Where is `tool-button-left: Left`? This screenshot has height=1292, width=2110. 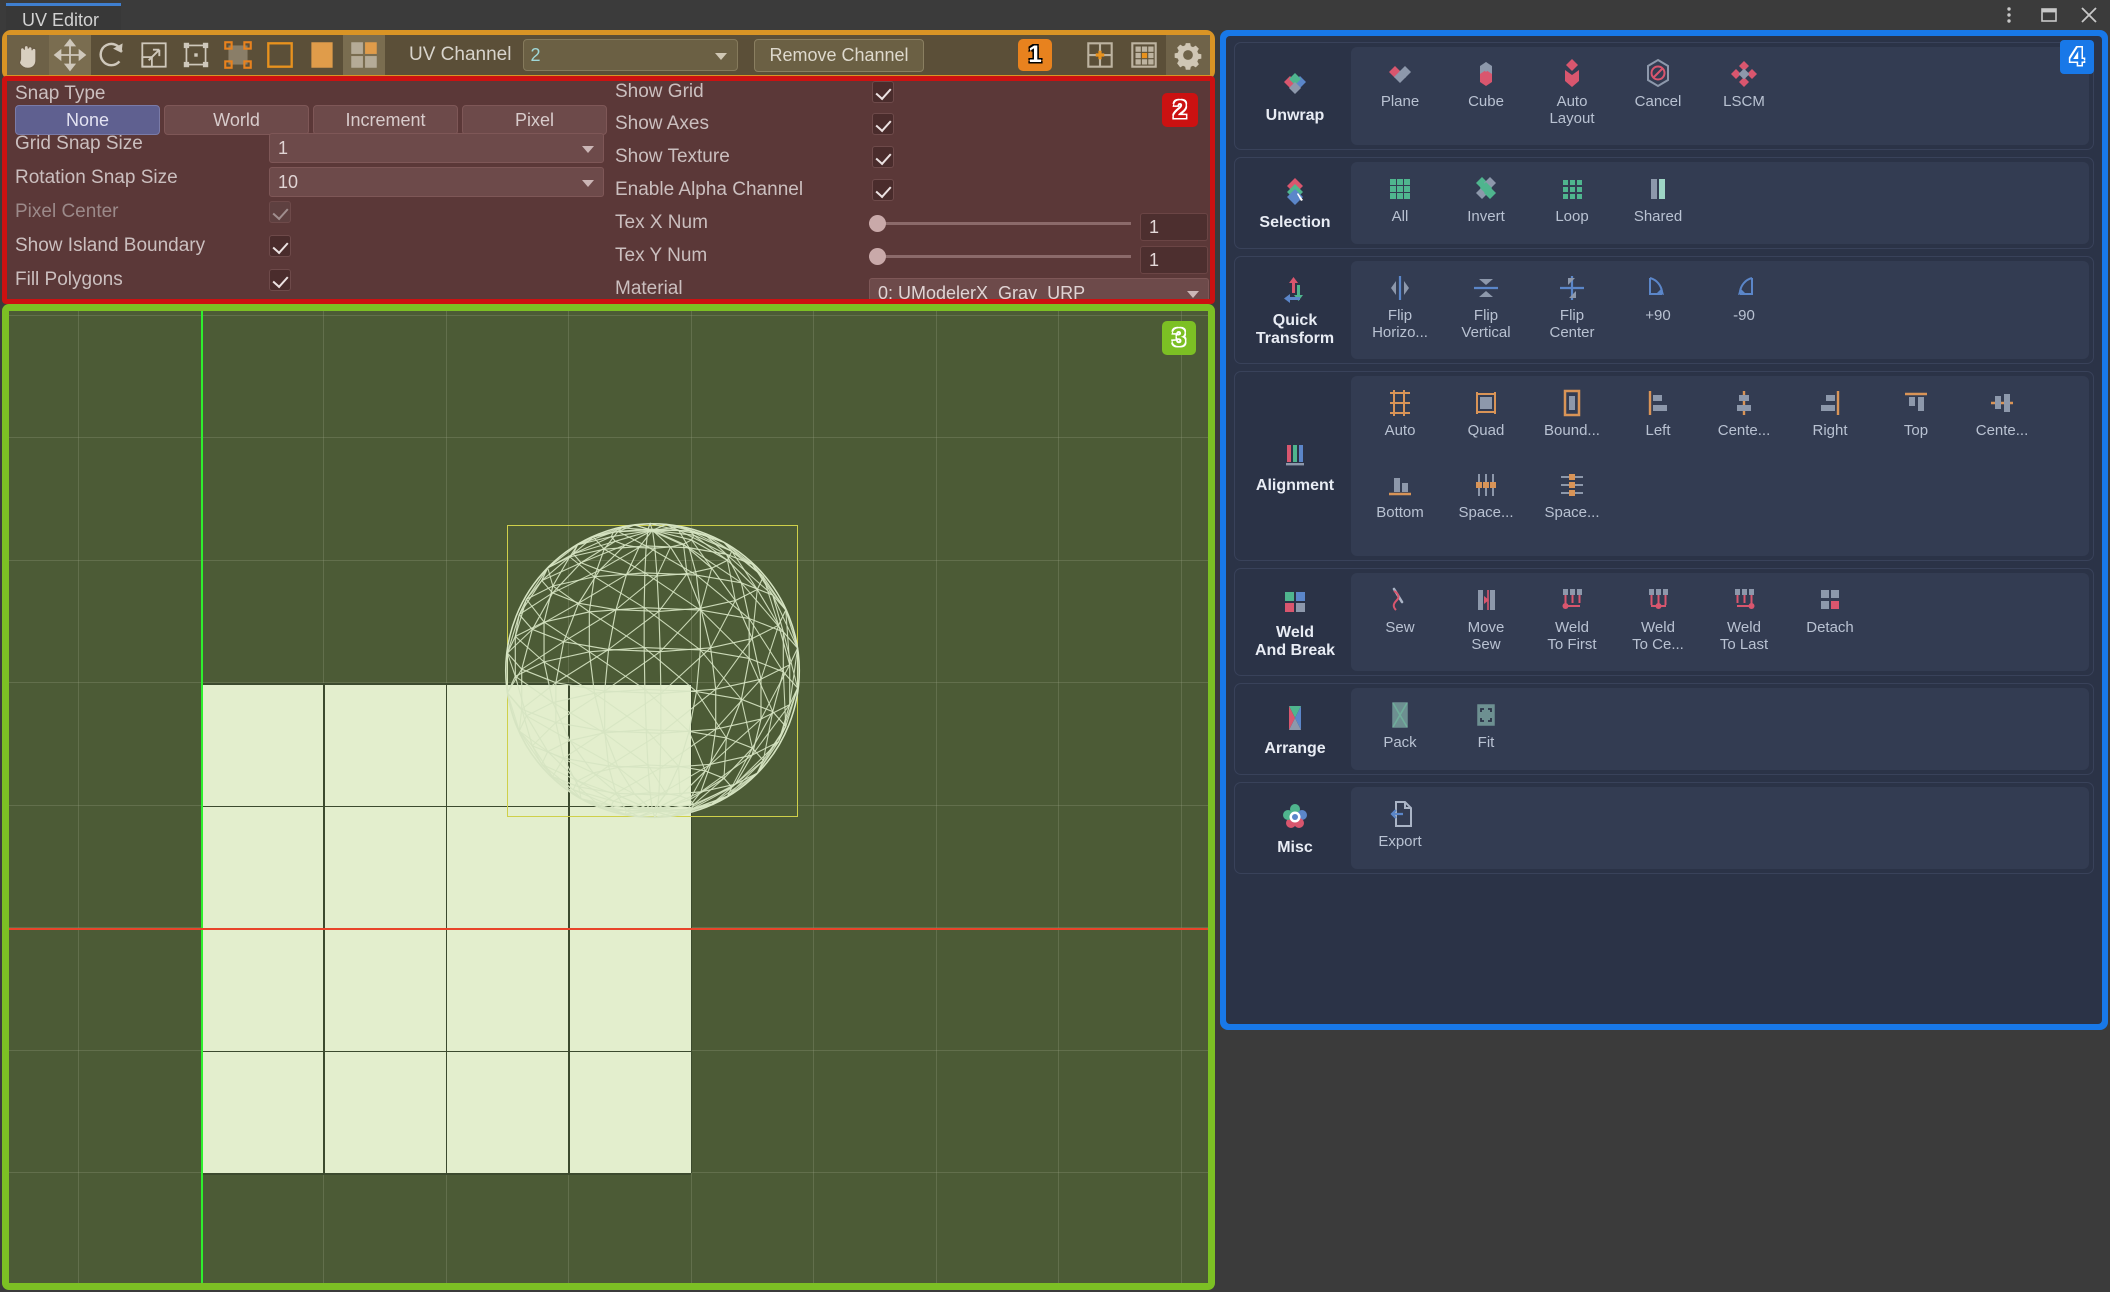
tool-button-left: Left is located at coordinates (1658, 415).